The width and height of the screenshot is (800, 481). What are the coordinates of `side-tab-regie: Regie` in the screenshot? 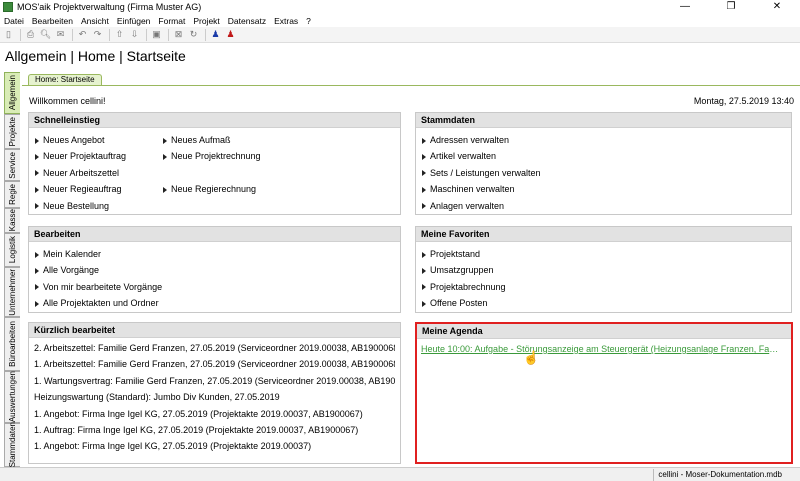 It's located at (12, 194).